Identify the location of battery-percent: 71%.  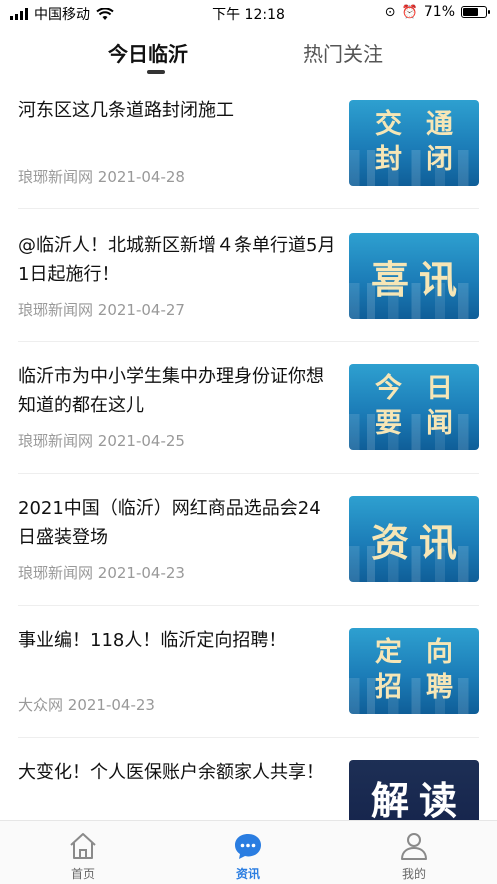
(439, 12).